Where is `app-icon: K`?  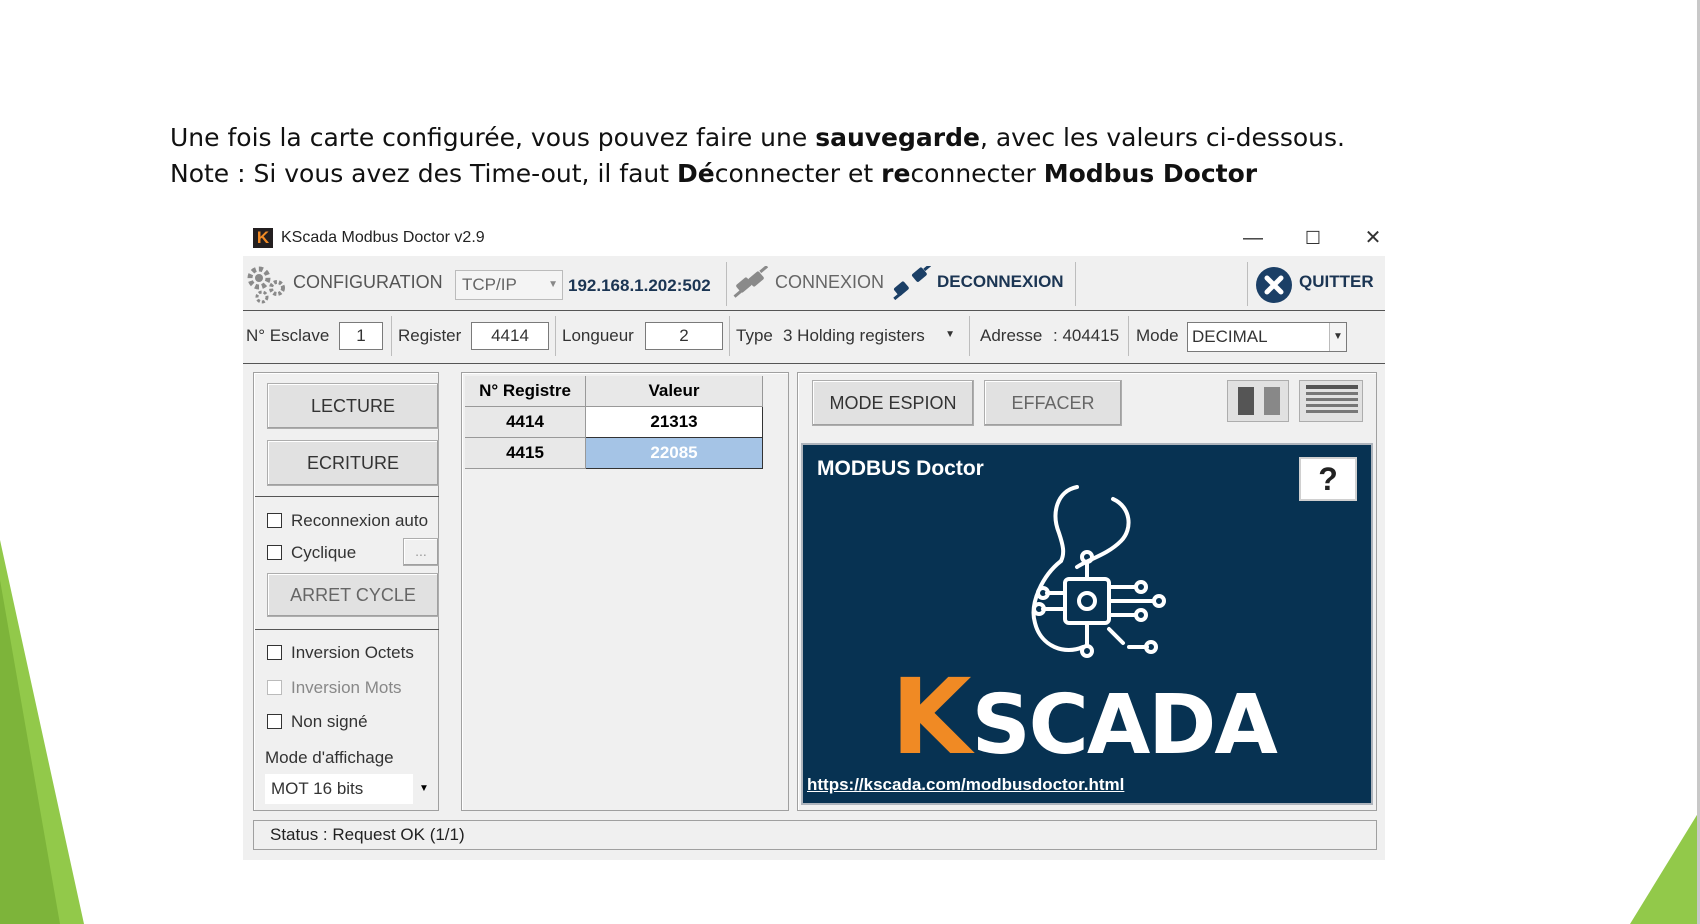 app-icon: K is located at coordinates (263, 238).